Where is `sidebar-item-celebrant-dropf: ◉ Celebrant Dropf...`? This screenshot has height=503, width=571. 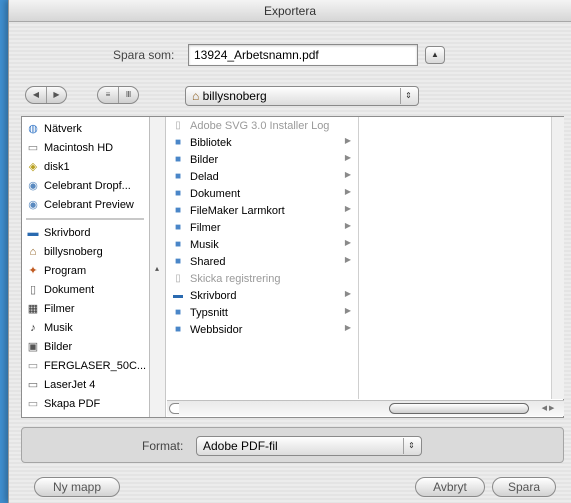 sidebar-item-celebrant-dropf: ◉ Celebrant Dropf... is located at coordinates (88, 185).